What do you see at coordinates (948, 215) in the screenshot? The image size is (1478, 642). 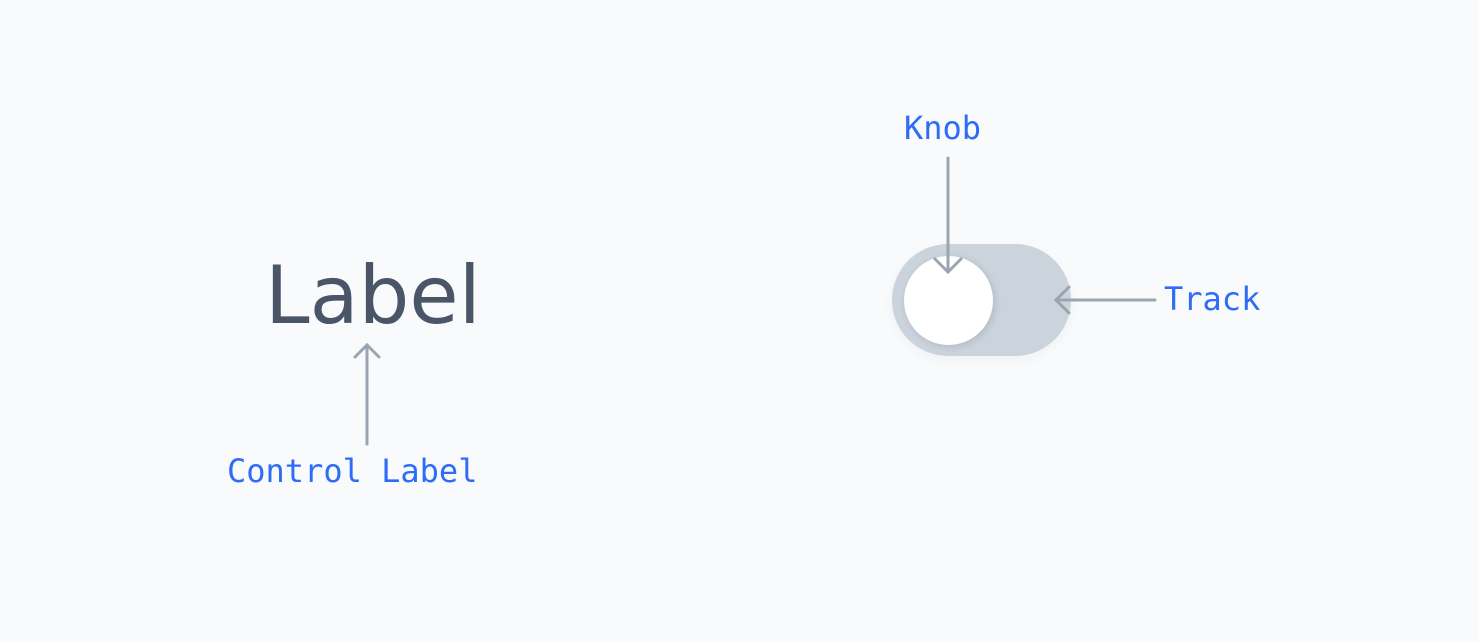 I see `arrow-to-knob` at bounding box center [948, 215].